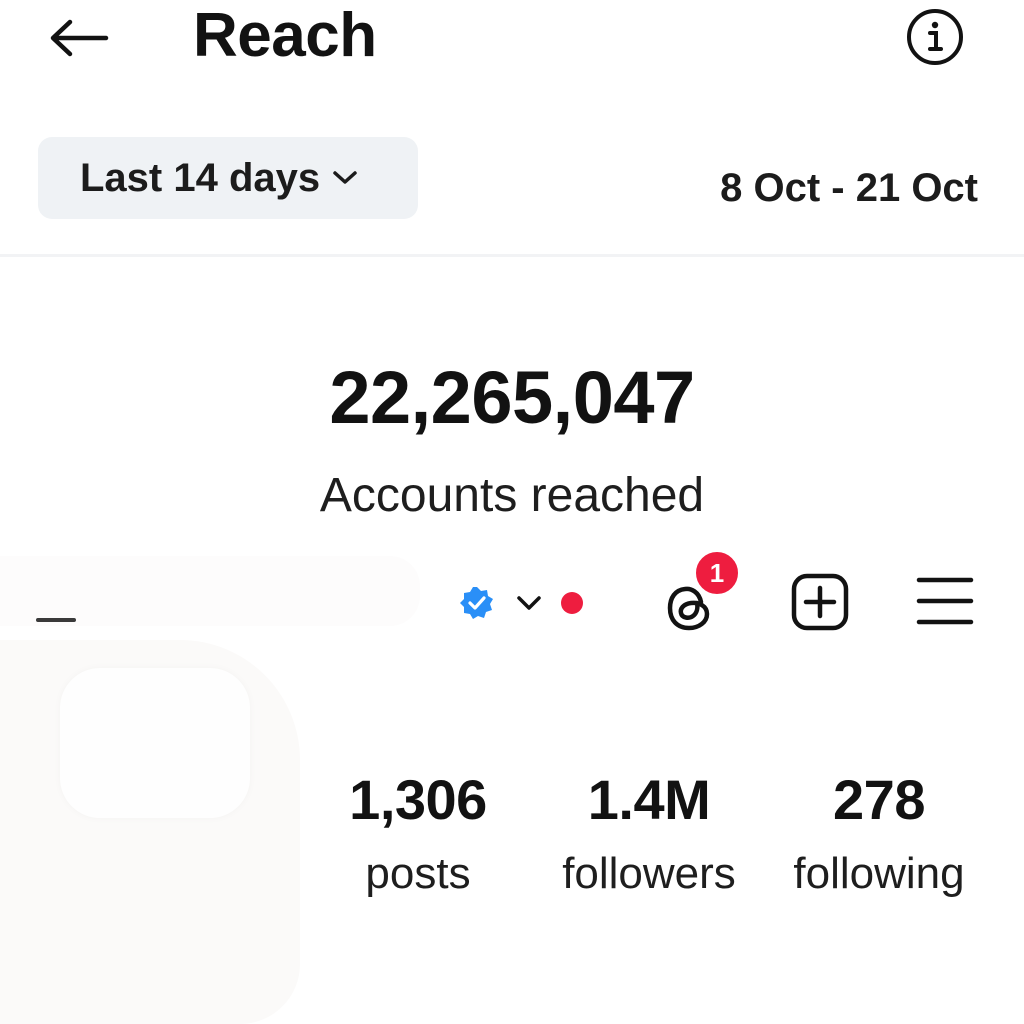 The width and height of the screenshot is (1024, 1024). What do you see at coordinates (418, 799) in the screenshot?
I see `posts-count: 1,306` at bounding box center [418, 799].